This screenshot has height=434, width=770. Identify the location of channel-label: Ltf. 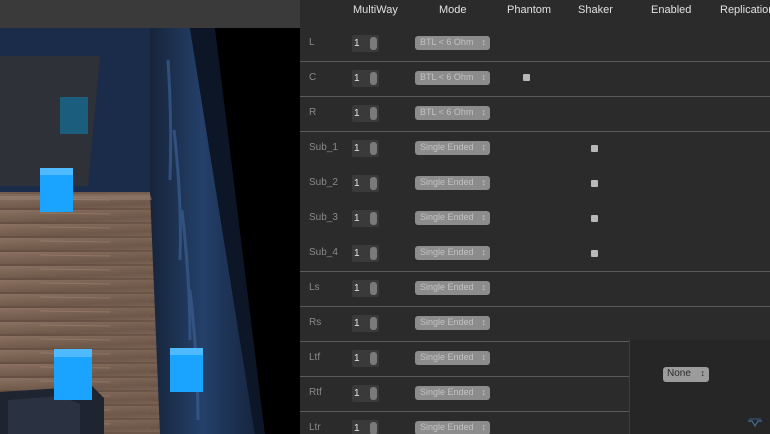
(315, 357).